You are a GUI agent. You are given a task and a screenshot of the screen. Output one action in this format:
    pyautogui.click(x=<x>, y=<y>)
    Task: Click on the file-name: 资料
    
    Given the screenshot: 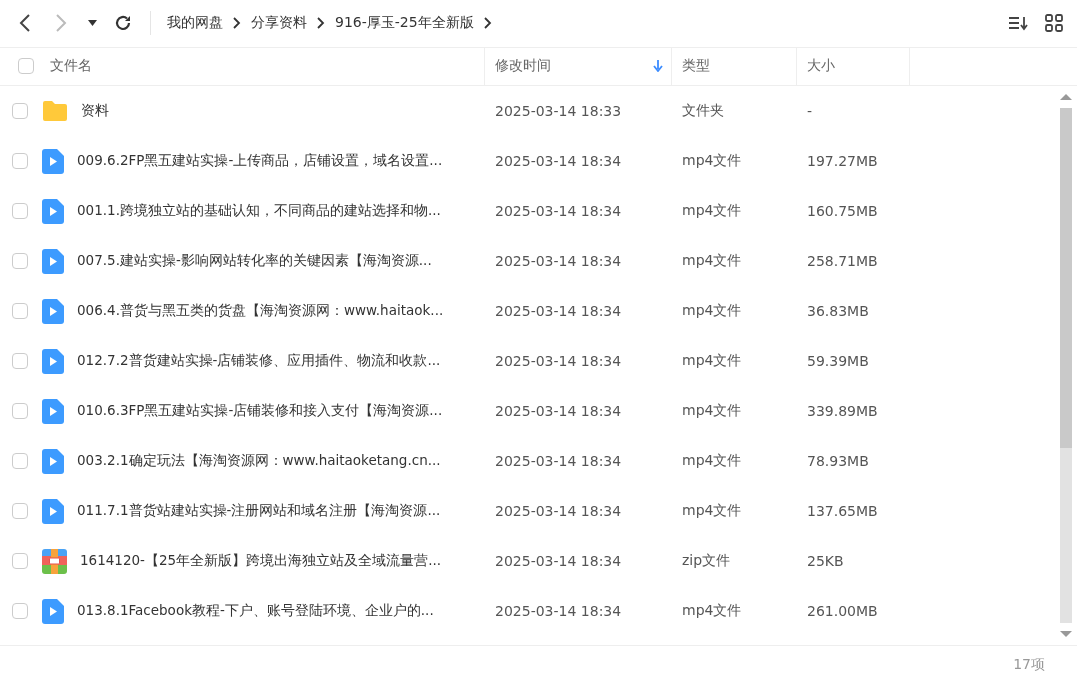 What is the action you would take?
    pyautogui.click(x=95, y=111)
    